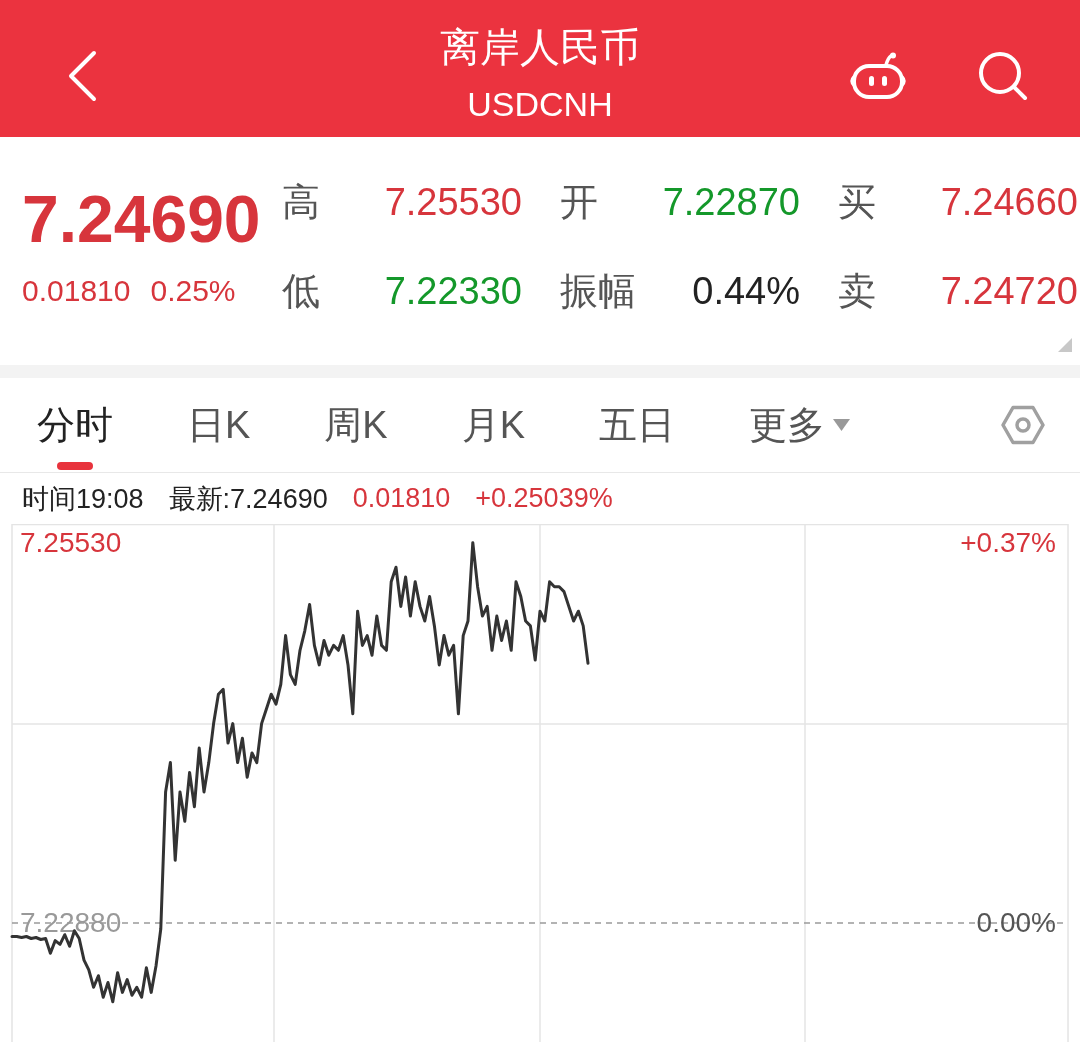 The width and height of the screenshot is (1080, 1043). What do you see at coordinates (544, 498) in the screenshot?
I see `quote-info-text: +0.25039%` at bounding box center [544, 498].